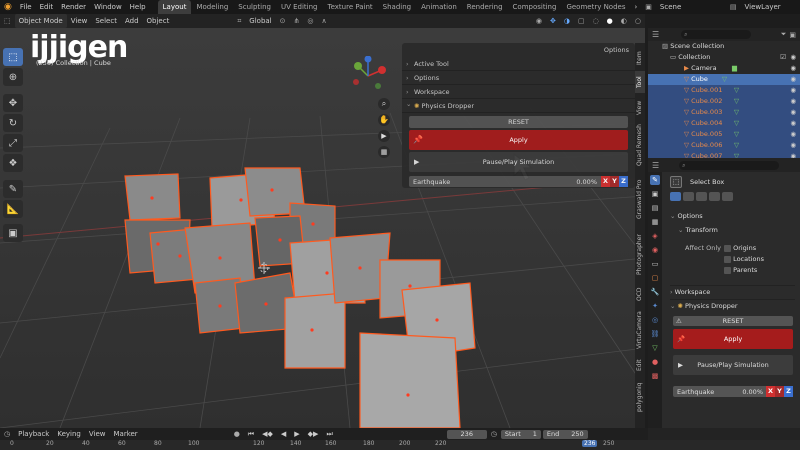 The width and height of the screenshot is (800, 450). I want to click on outliner-editor-icon: ☰, so click(655, 34).